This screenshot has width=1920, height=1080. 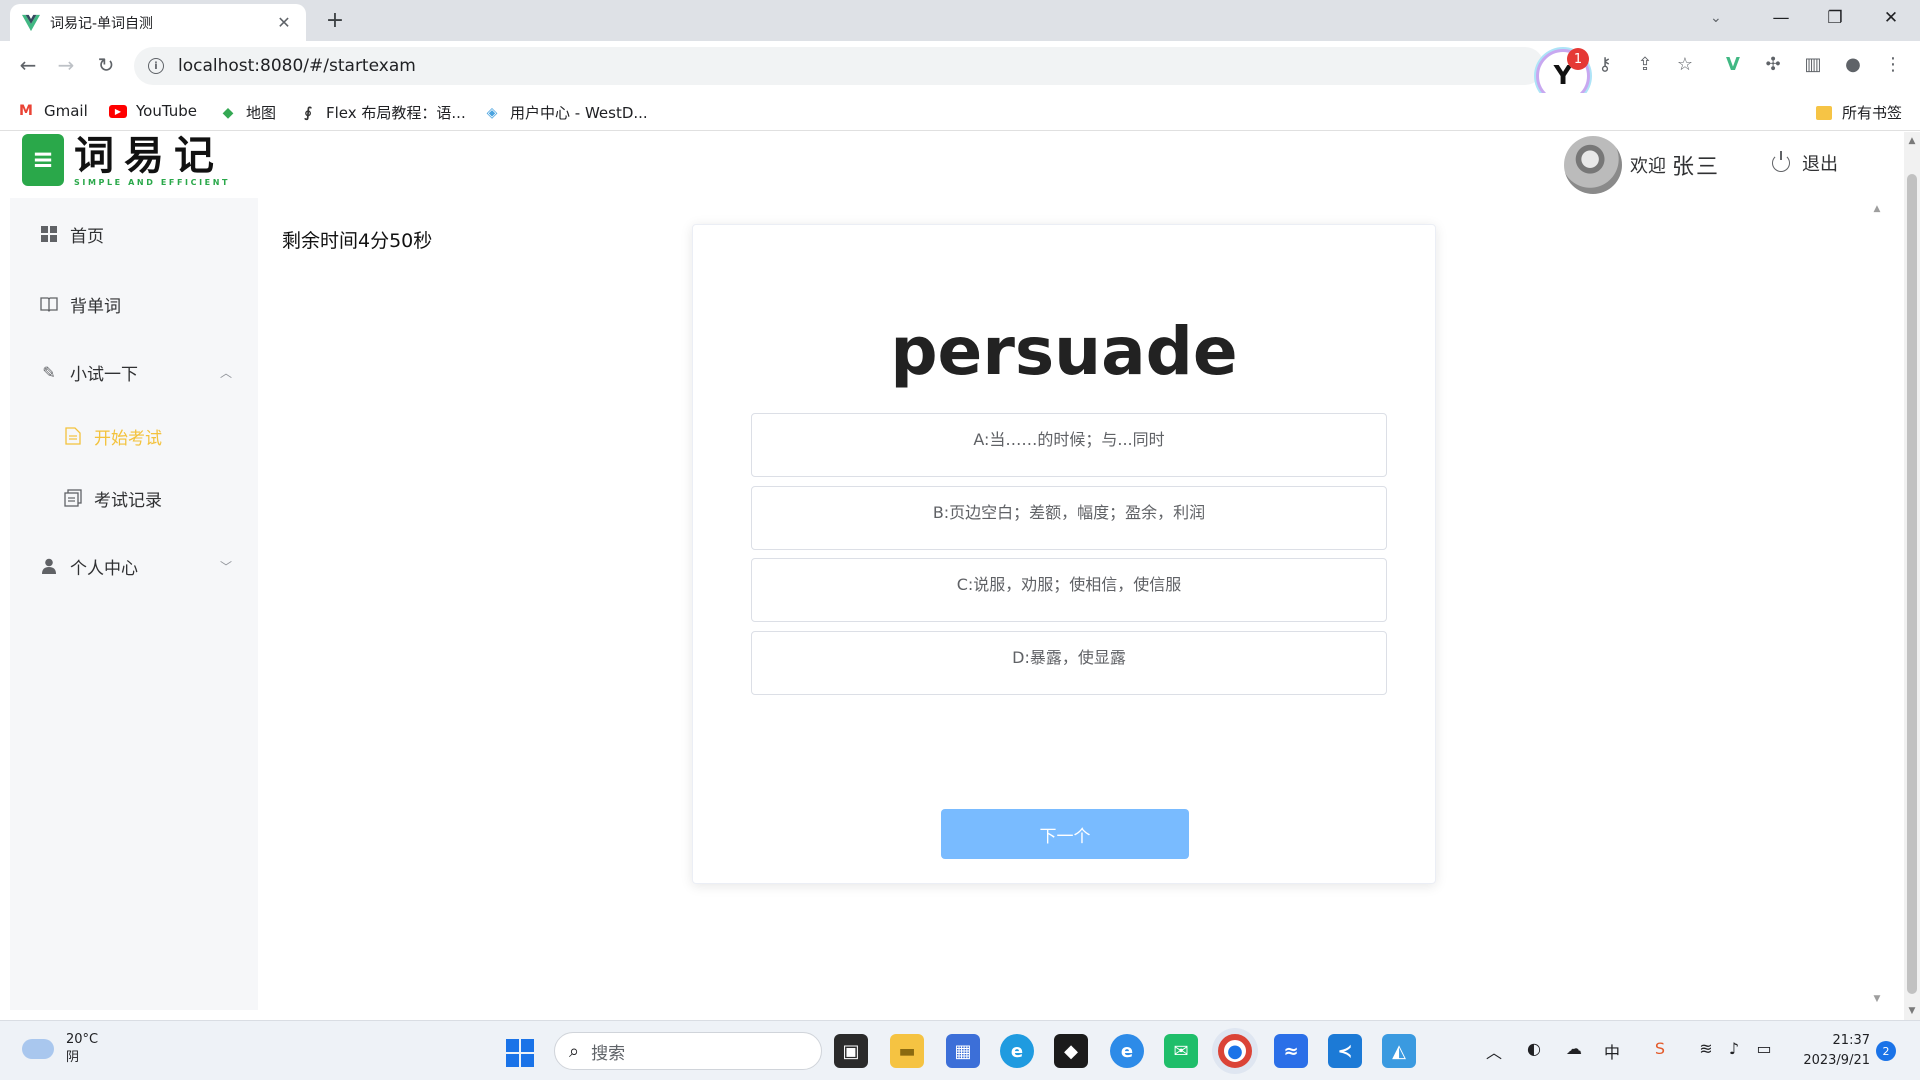 I want to click on back-icon: ←, so click(x=28, y=65).